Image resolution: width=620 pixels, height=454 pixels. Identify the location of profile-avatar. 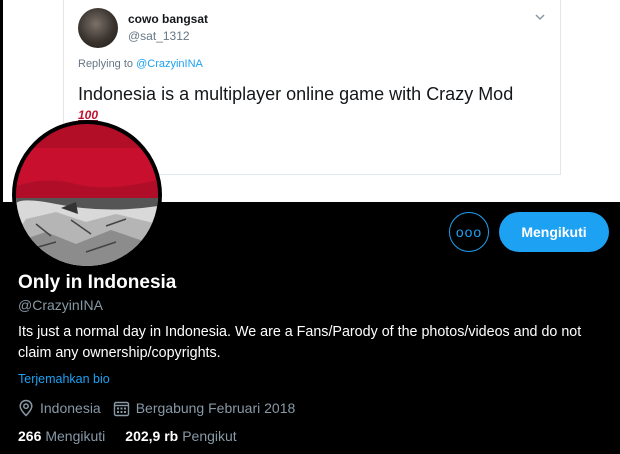
(87, 195).